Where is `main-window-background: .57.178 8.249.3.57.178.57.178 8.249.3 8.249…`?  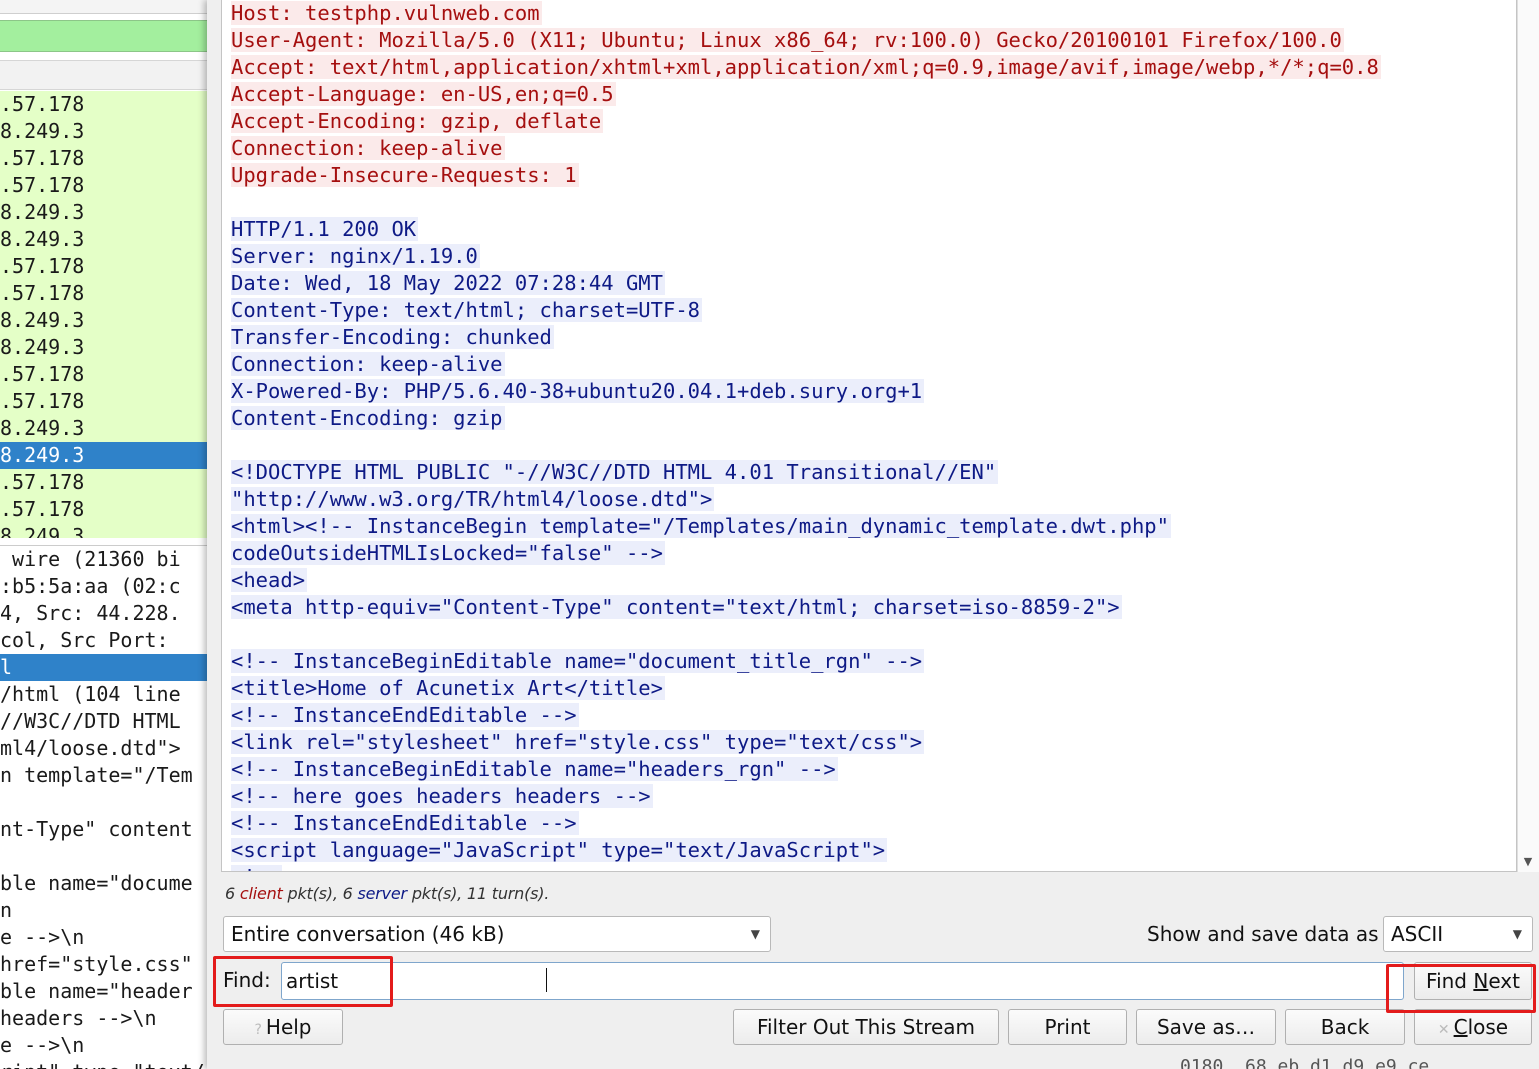
main-window-background: .57.178 8.249.3.57.178.57.178 8.249.3 8.249… is located at coordinates (107, 534).